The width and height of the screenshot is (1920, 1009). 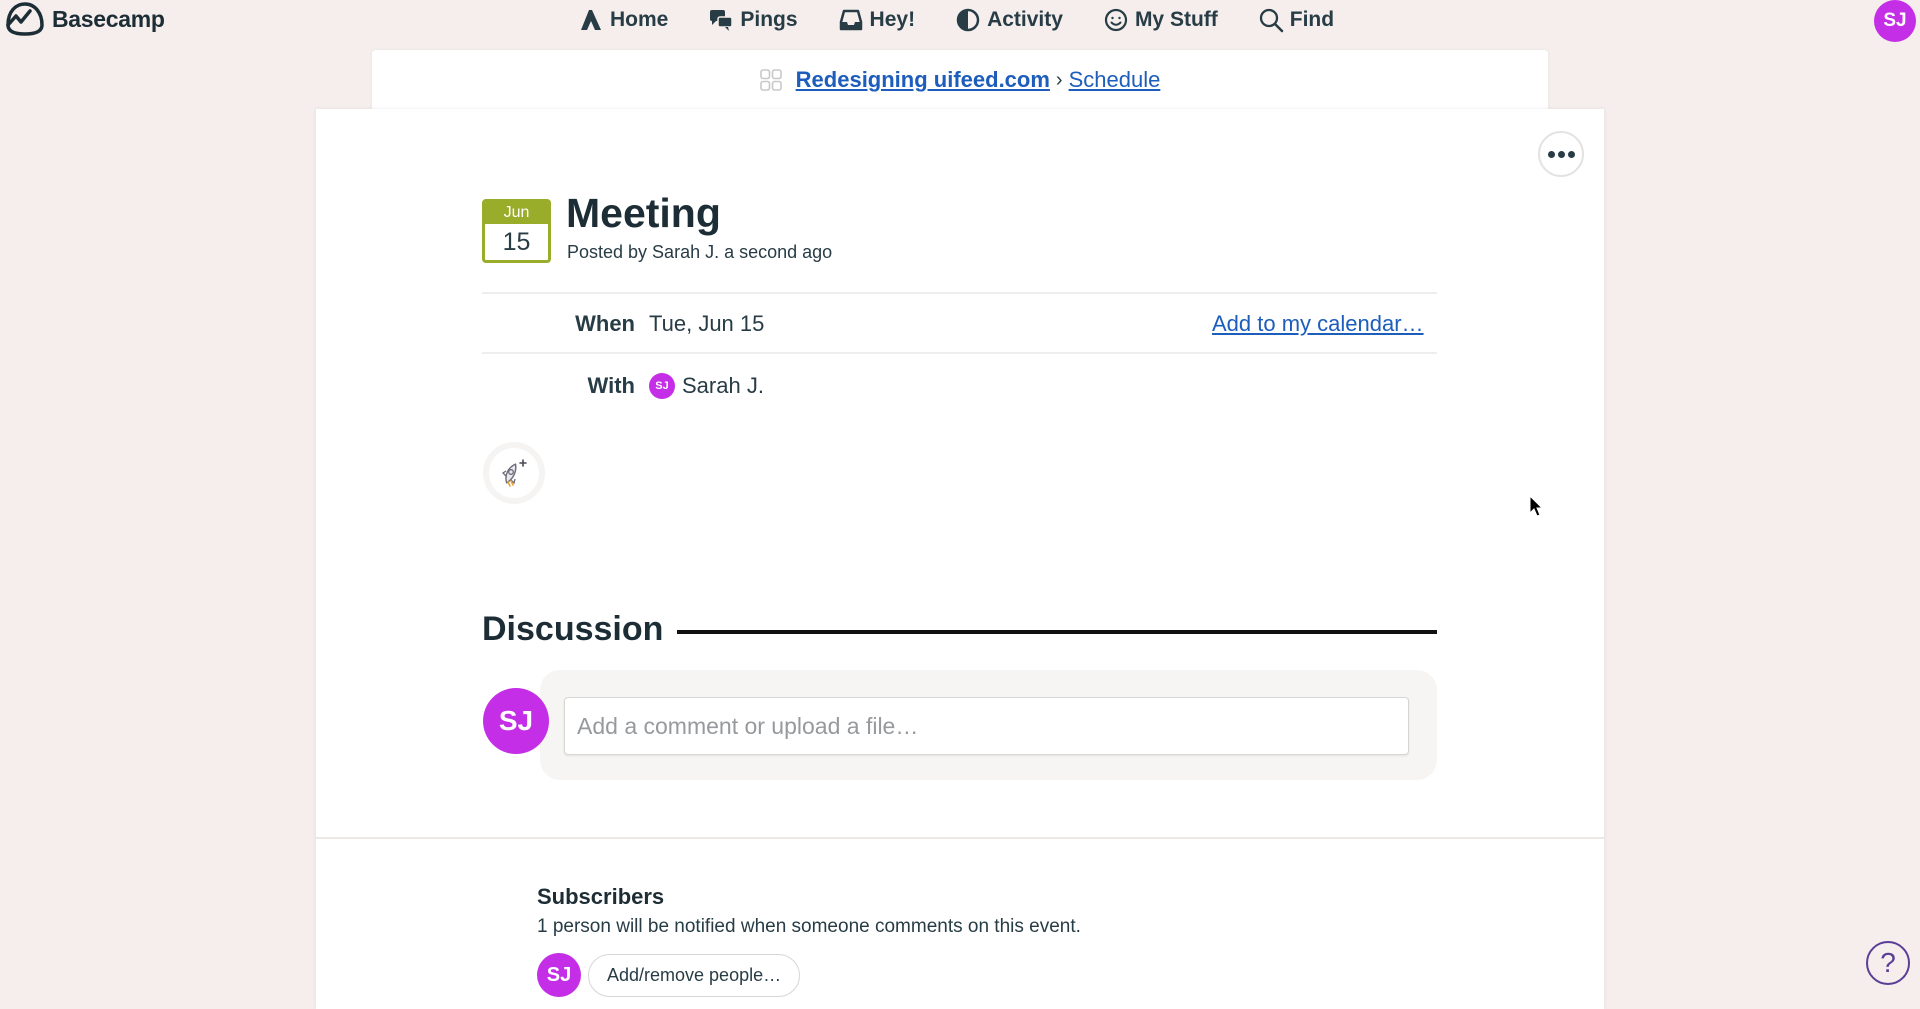 What do you see at coordinates (722, 20) in the screenshot?
I see `pings-icon` at bounding box center [722, 20].